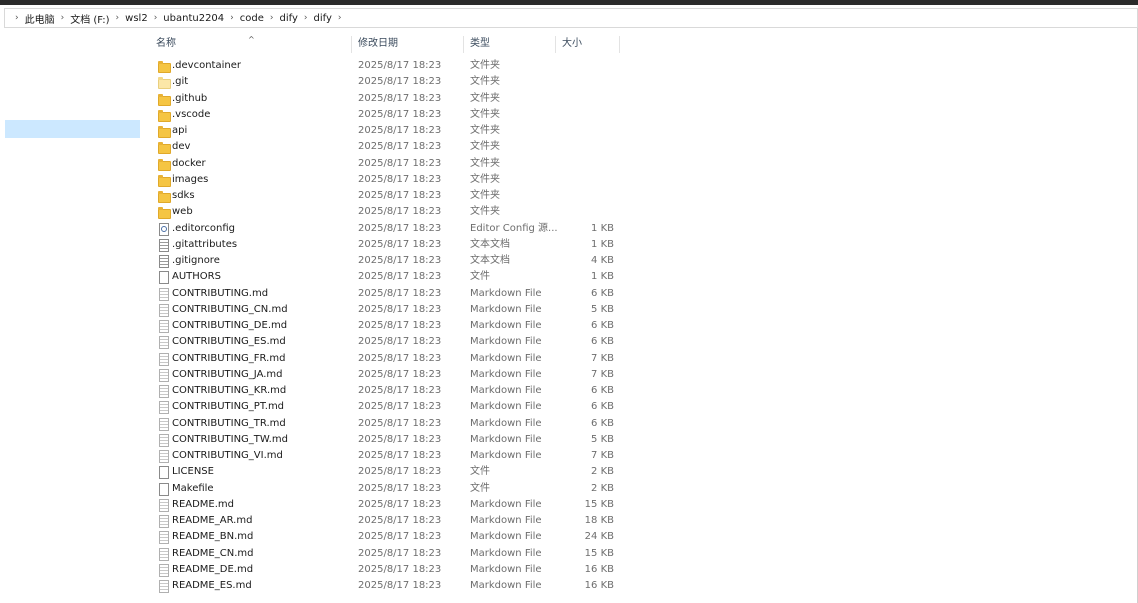 The height and width of the screenshot is (603, 1138). I want to click on breadcrumb-dify-current: dify, so click(323, 18).